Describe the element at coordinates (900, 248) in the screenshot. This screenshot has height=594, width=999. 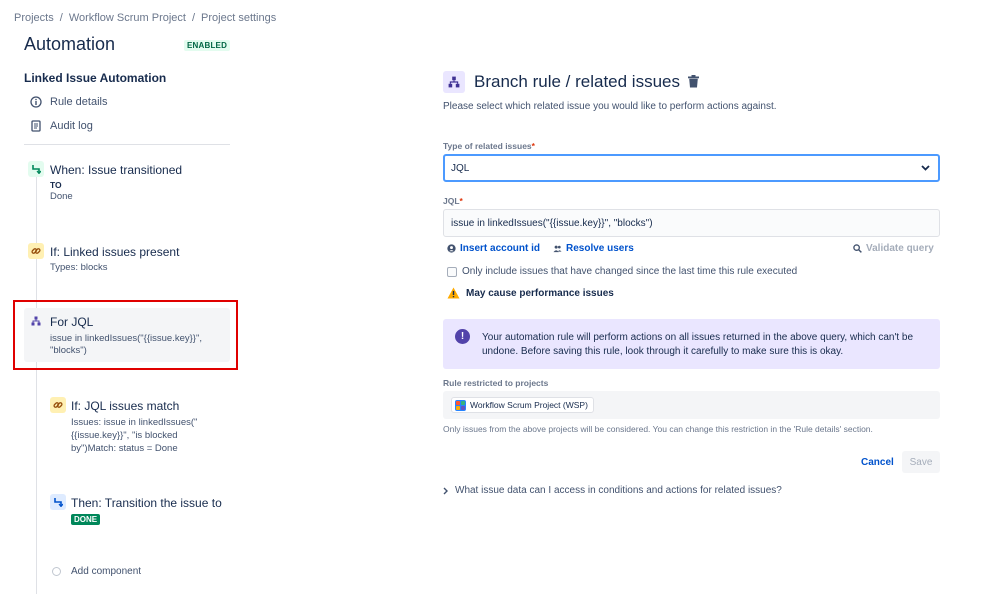
I see `validate-query-label: Validate query` at that location.